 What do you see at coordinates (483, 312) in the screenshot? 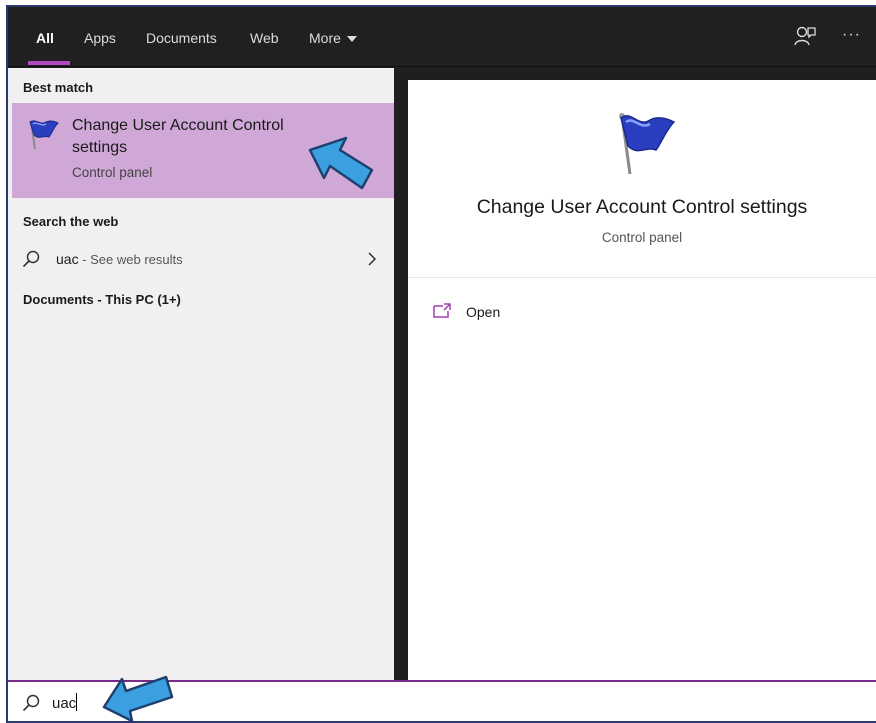
I see `open-label: Open` at bounding box center [483, 312].